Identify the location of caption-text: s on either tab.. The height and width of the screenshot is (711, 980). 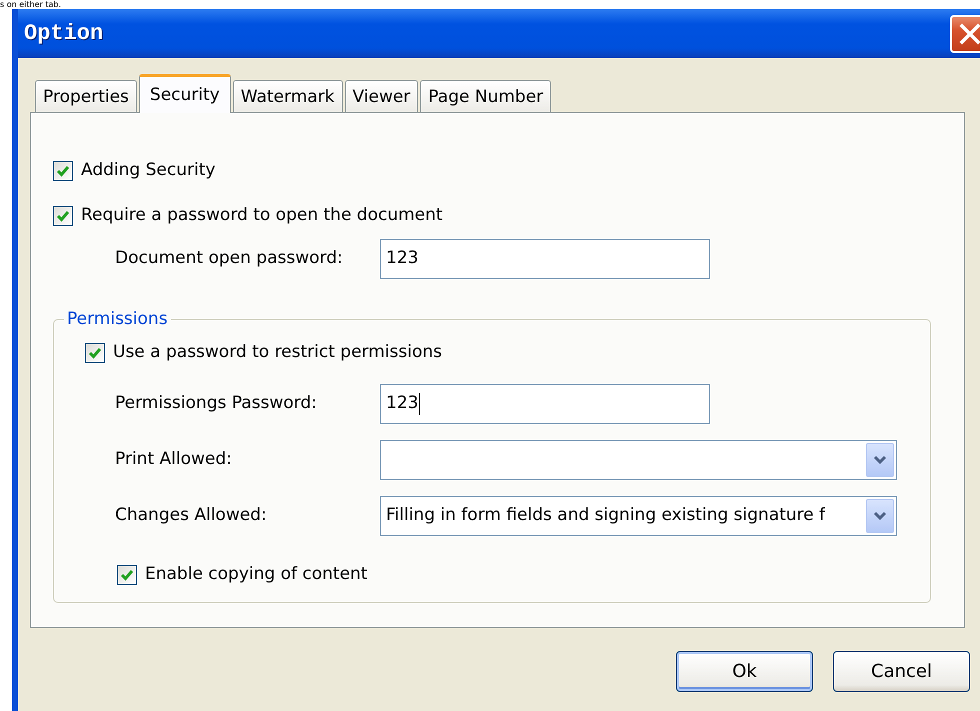
(31, 4).